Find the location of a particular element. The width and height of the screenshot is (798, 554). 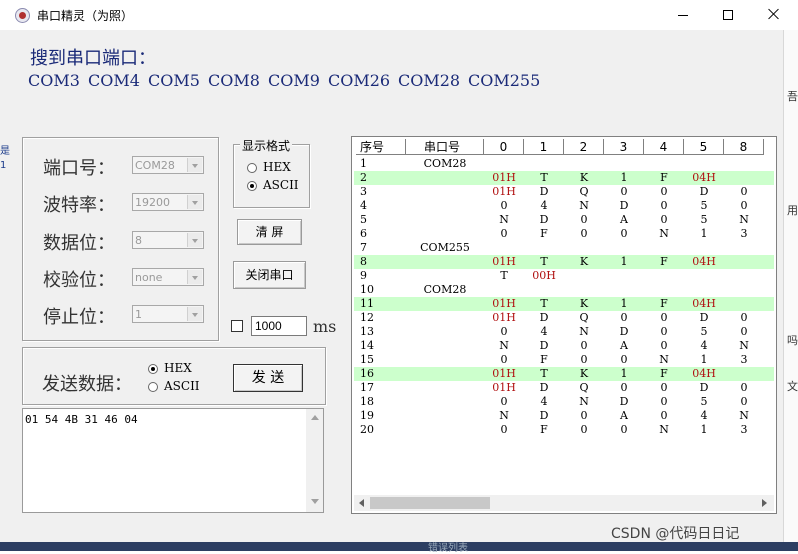

table-cell: 1 is located at coordinates (624, 177).